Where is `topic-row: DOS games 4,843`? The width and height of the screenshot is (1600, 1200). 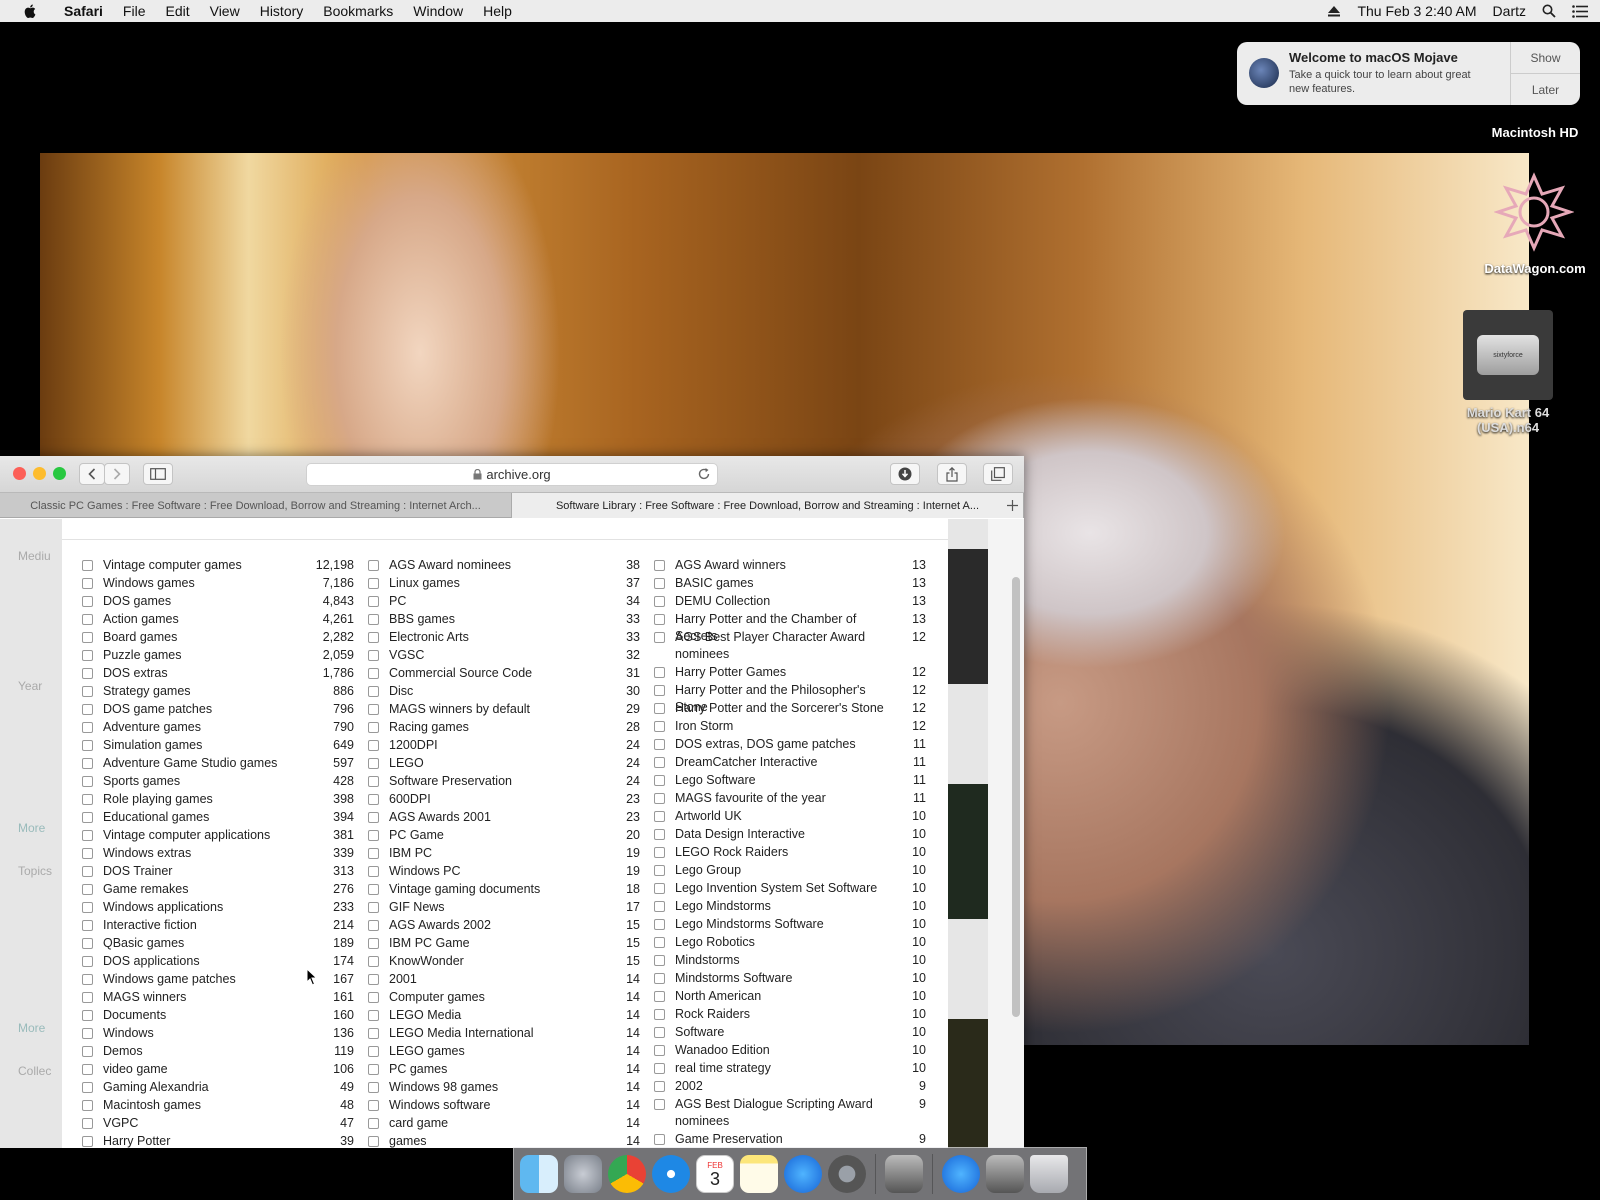
topic-row: DOS games 4,843 is located at coordinates (218, 601).